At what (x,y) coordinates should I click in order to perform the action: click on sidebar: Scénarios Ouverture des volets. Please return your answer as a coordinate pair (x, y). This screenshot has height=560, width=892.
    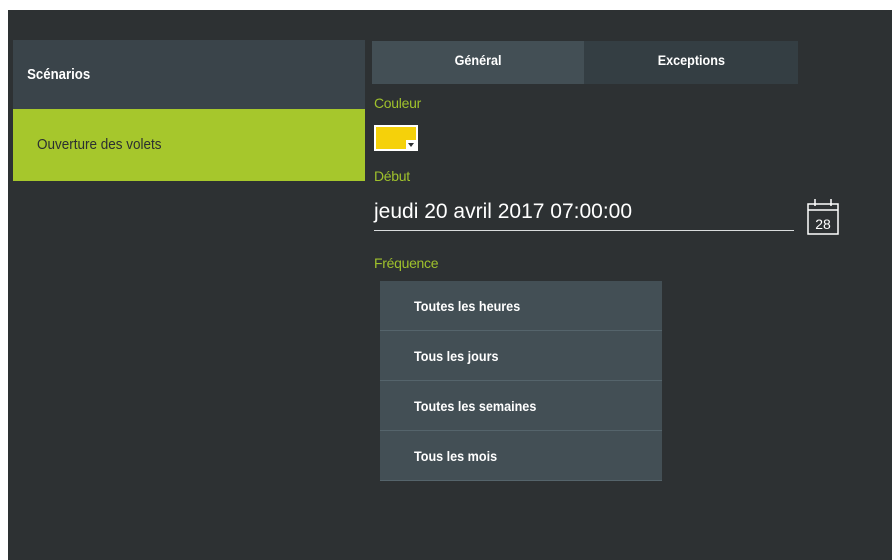
    Looking at the image, I should click on (189, 110).